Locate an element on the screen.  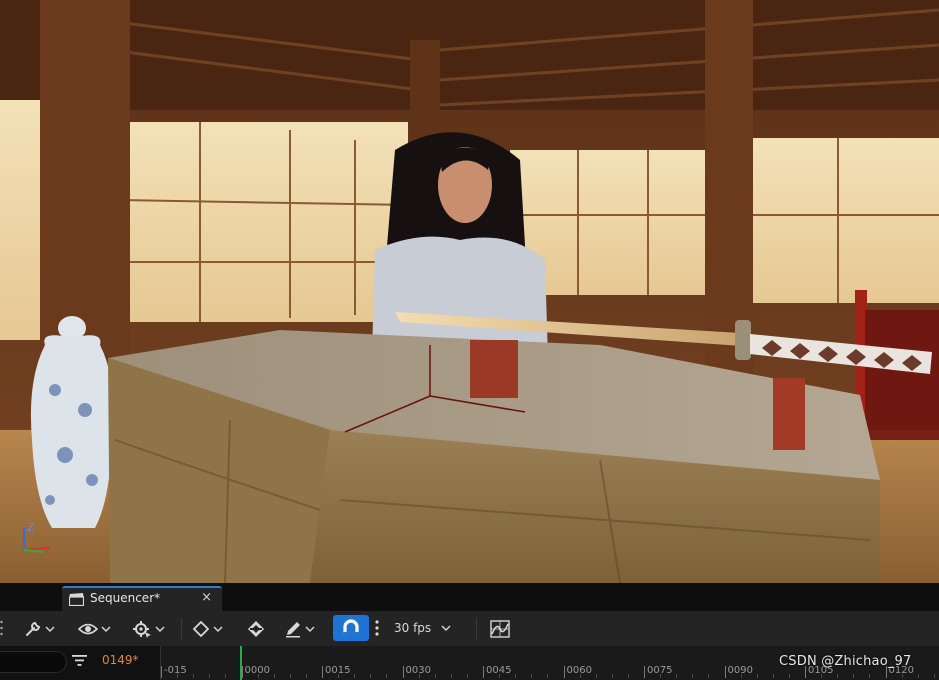
keyframe-diamond-icon is located at coordinates (201, 628).